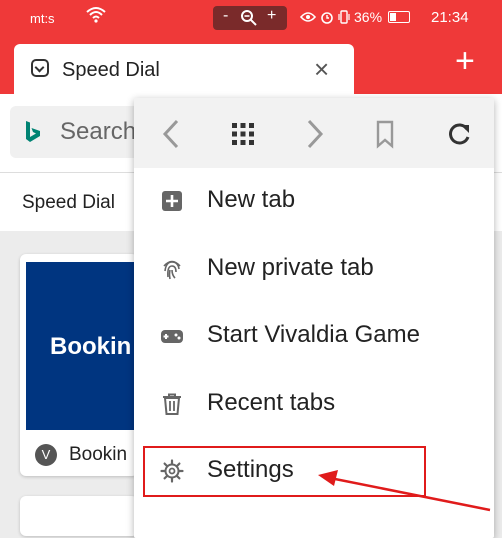 The width and height of the screenshot is (502, 538). I want to click on carrier-label: mt:s, so click(42, 18).